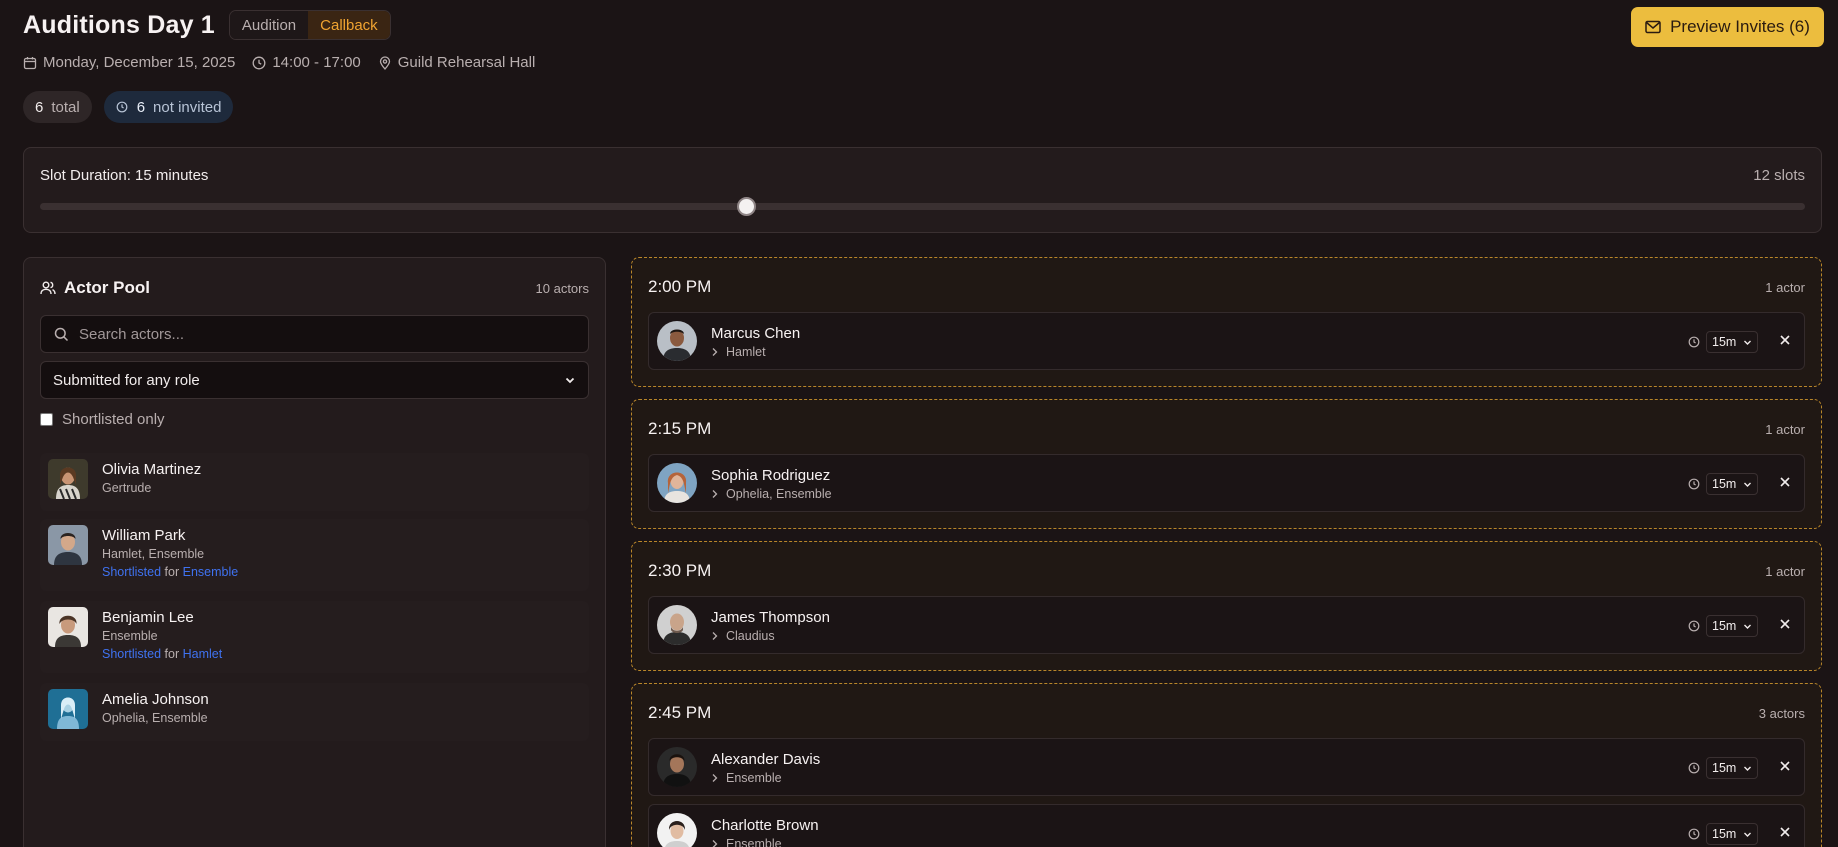  I want to click on users-icon, so click(48, 288).